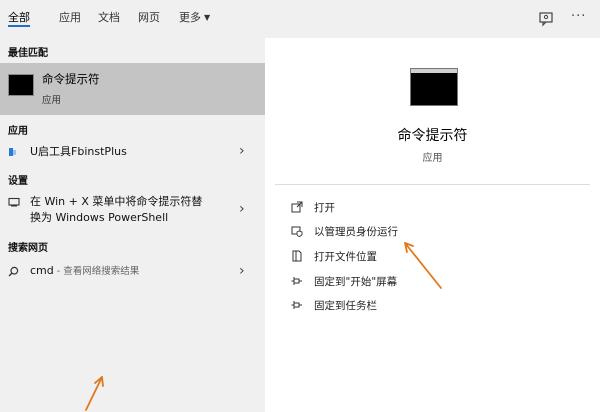 The image size is (600, 412). What do you see at coordinates (12, 152) in the screenshot?
I see `app-icon` at bounding box center [12, 152].